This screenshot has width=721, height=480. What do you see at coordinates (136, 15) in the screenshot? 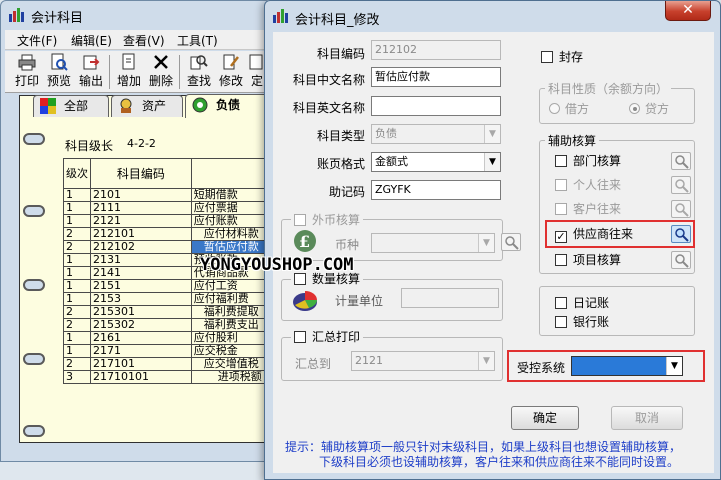
I see `window-titlebar: 会计科目` at bounding box center [136, 15].